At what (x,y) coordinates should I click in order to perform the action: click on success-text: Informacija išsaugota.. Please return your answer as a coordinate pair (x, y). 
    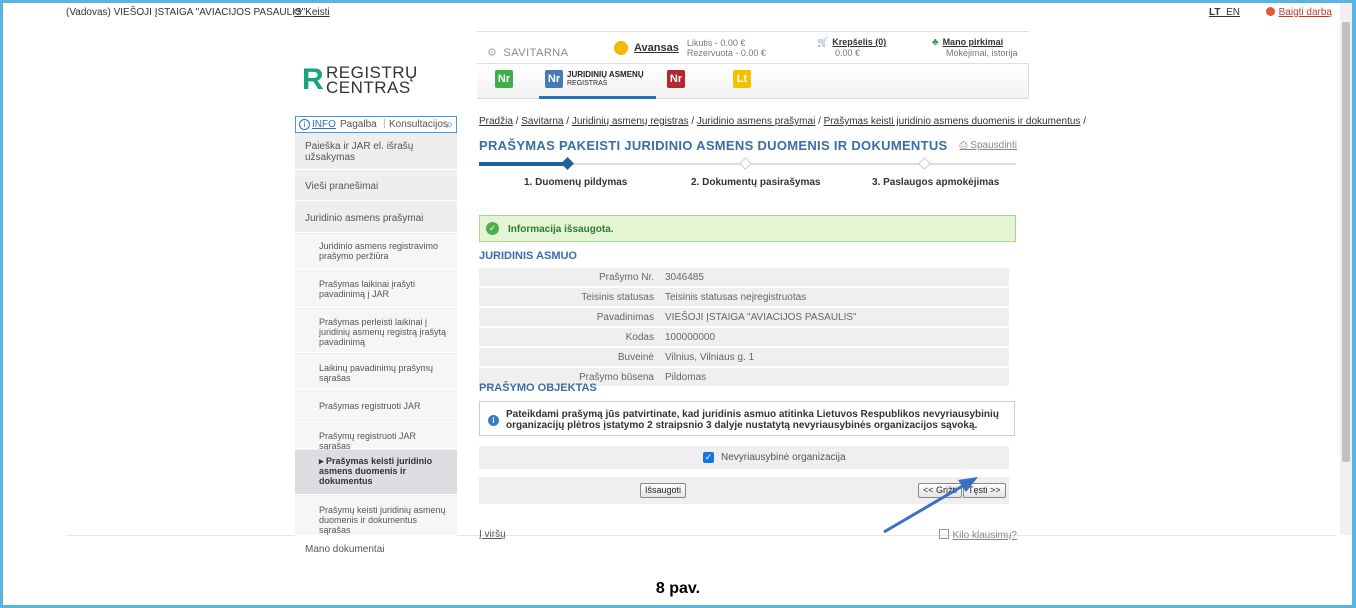
    Looking at the image, I should click on (561, 229).